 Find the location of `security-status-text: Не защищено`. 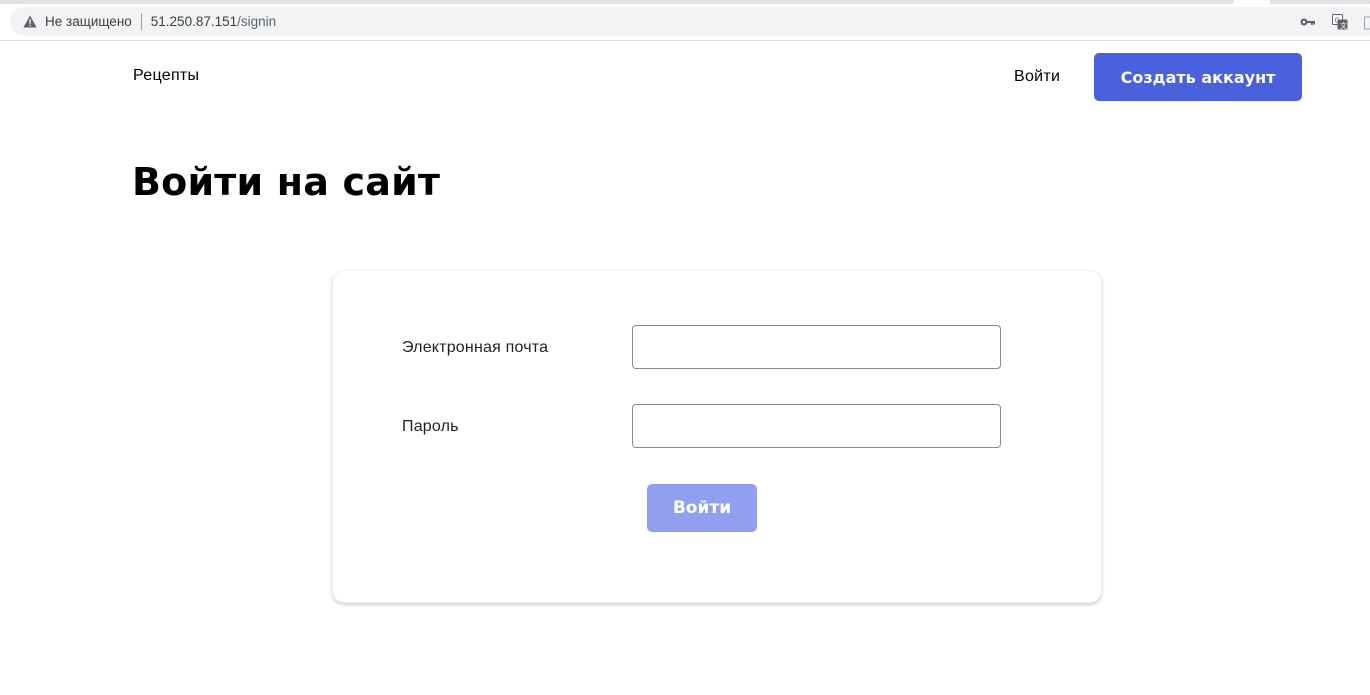

security-status-text: Не защищено is located at coordinates (88, 21).